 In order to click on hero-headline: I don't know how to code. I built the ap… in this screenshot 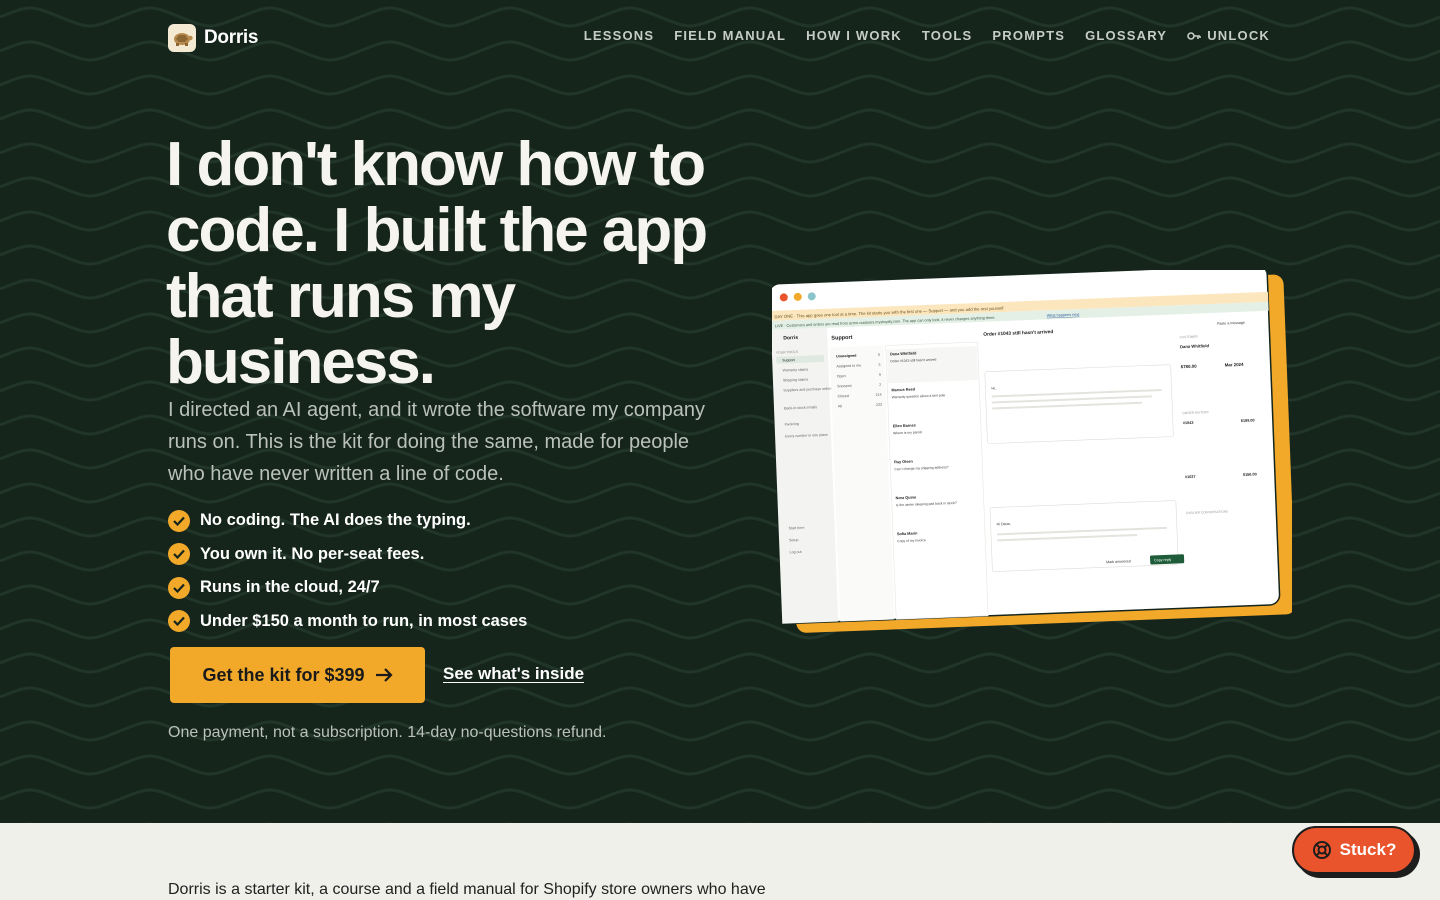, I will do `click(437, 263)`.